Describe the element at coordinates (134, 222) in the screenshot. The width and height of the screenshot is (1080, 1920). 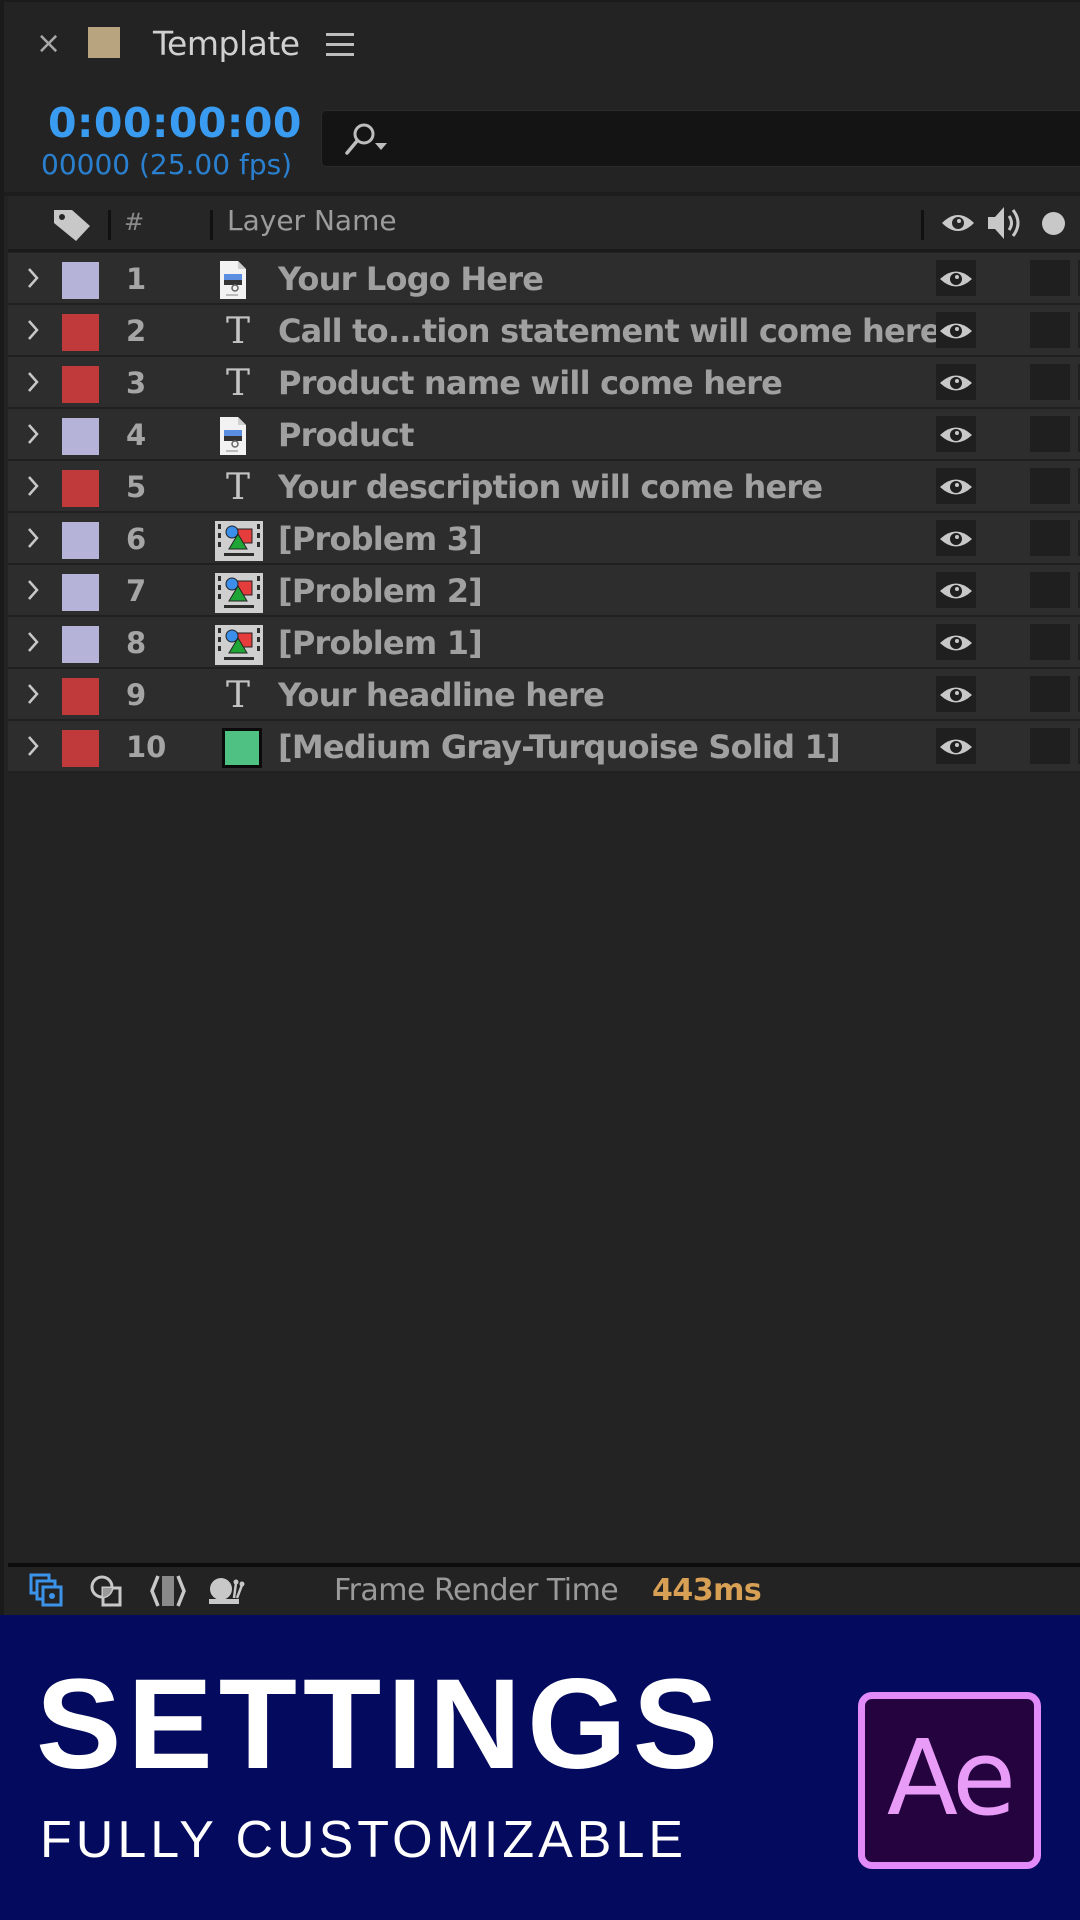
I see `column-header-number: #` at that location.